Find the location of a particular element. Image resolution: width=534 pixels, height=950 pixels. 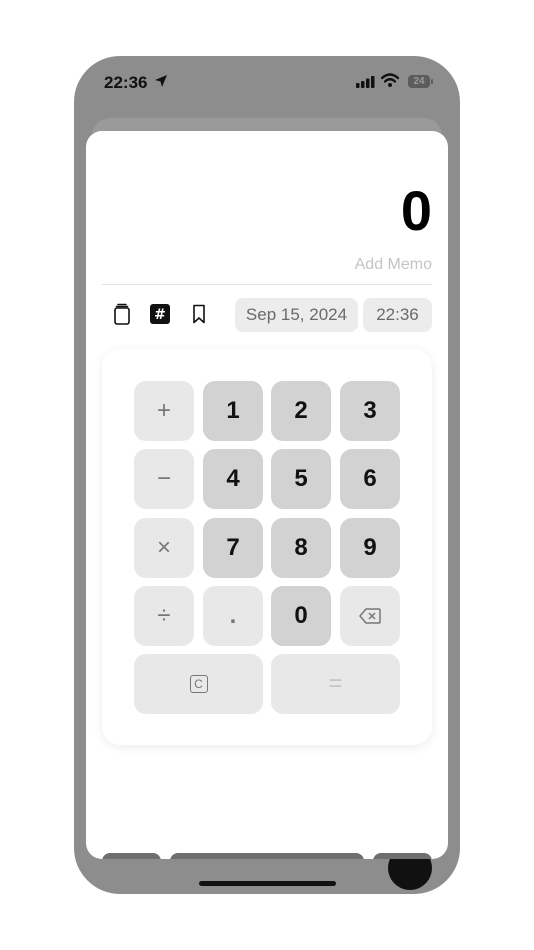

key-0: 0 is located at coordinates (301, 616).